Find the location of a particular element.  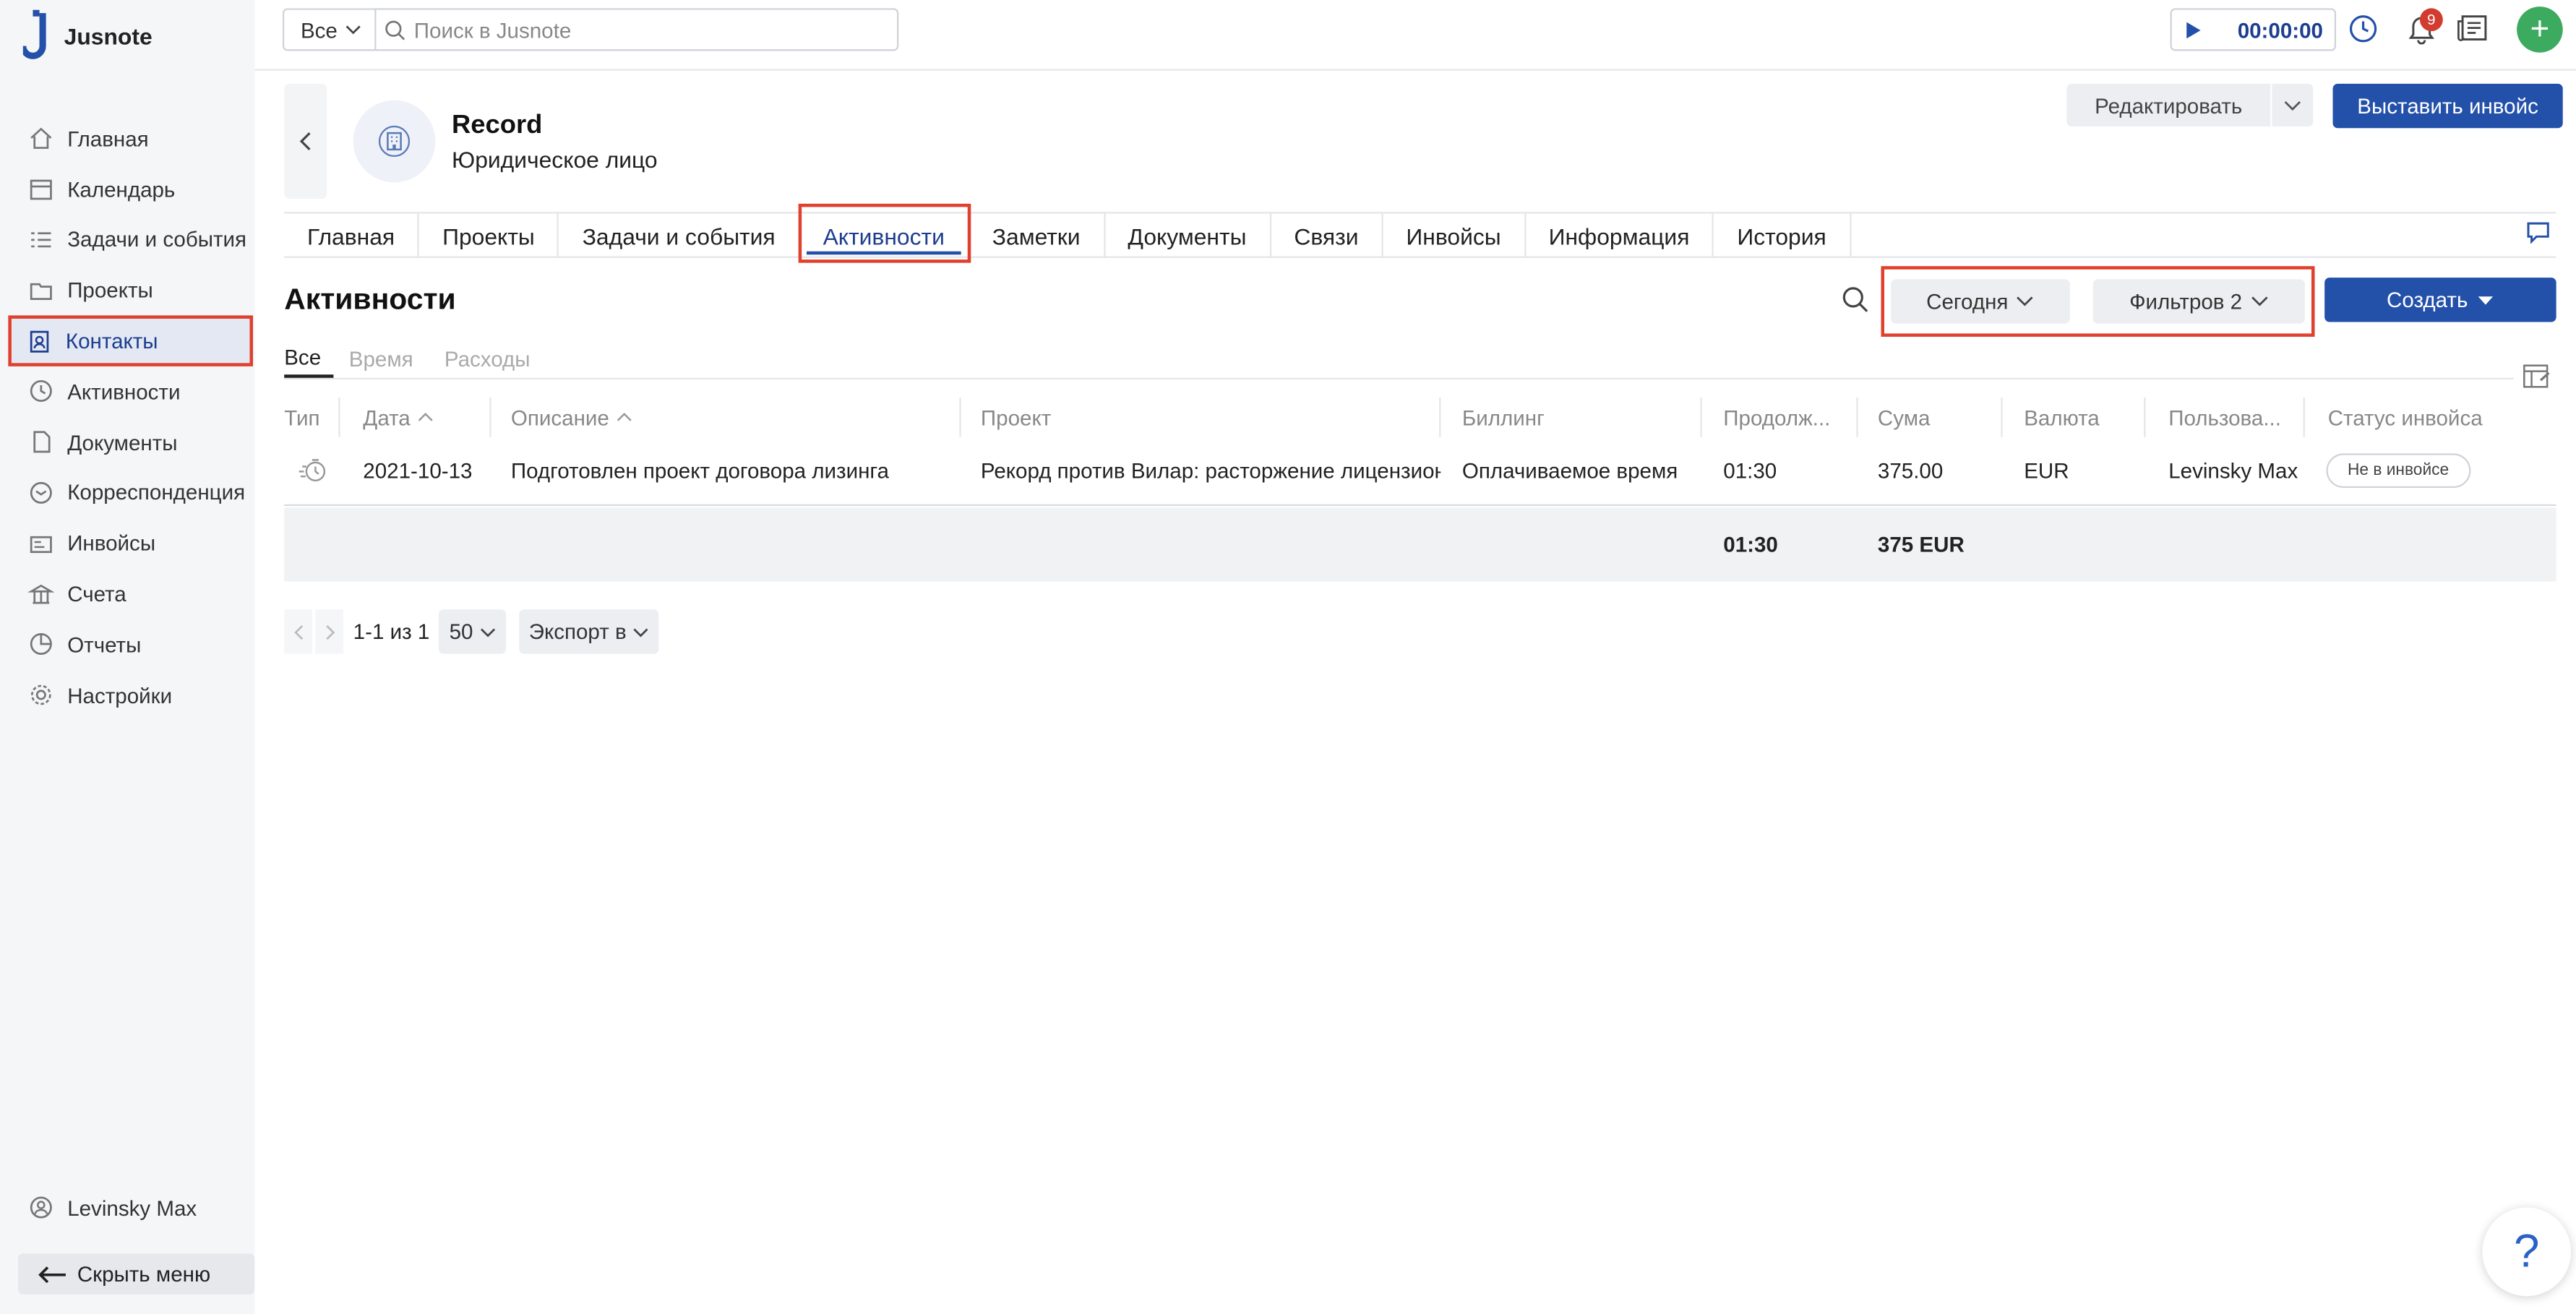

date-filter-dropdown: Сегодня is located at coordinates (1980, 301).